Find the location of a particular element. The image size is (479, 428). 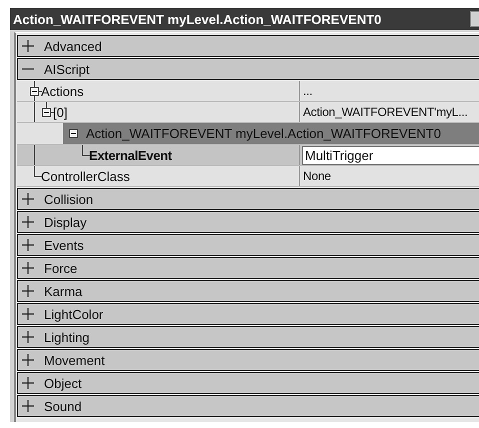

category-row: Lighting is located at coordinates (248, 337).